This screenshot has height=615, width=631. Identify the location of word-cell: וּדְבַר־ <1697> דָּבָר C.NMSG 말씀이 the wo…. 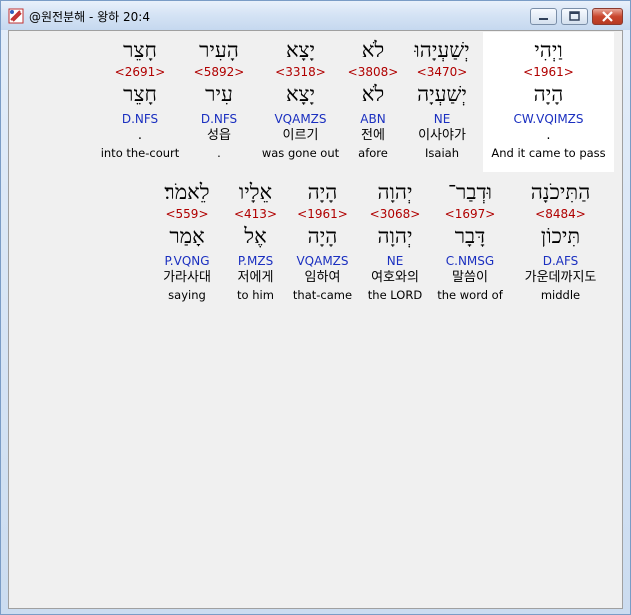
(470, 245).